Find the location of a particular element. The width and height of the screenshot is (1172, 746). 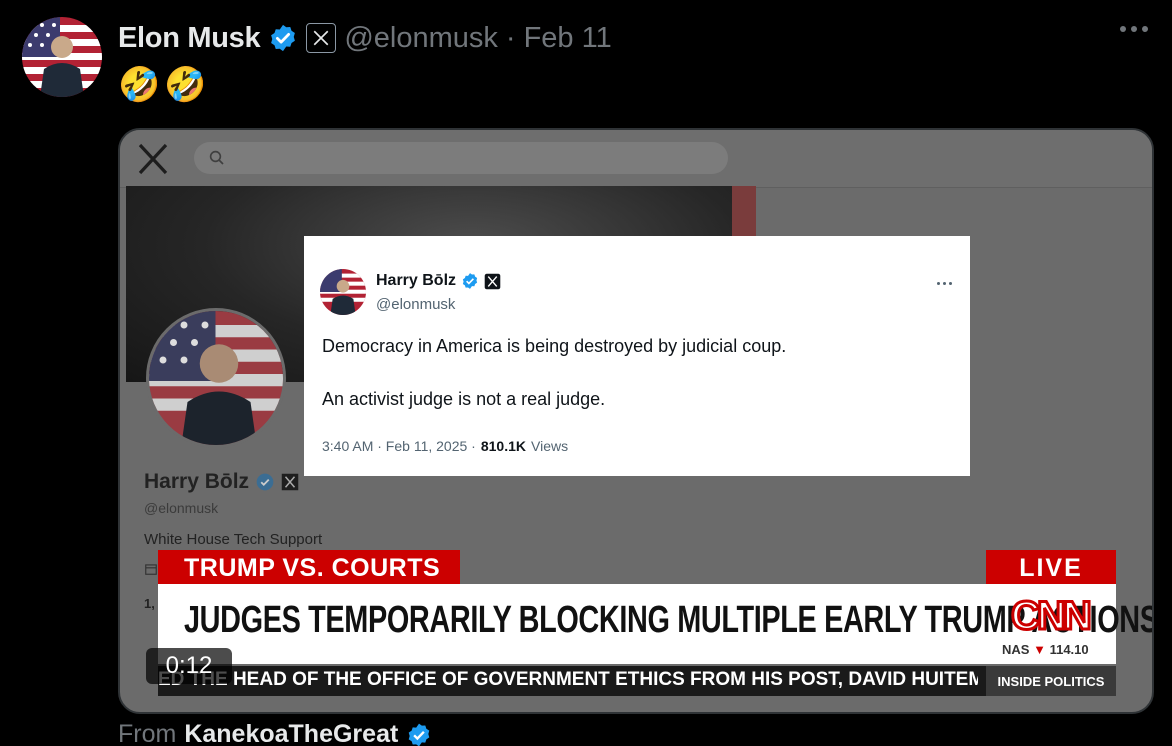

cnn-live-badge: LIVE is located at coordinates (1051, 568).